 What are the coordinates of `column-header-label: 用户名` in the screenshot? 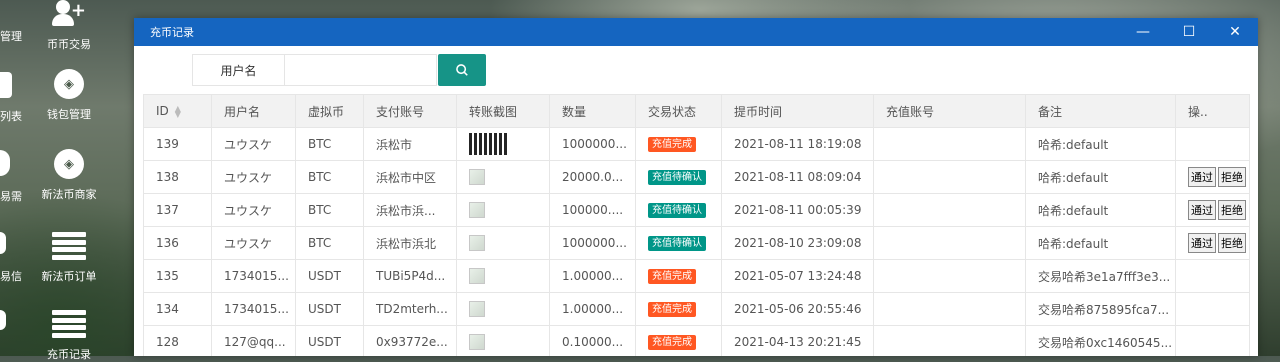 It's located at (242, 111).